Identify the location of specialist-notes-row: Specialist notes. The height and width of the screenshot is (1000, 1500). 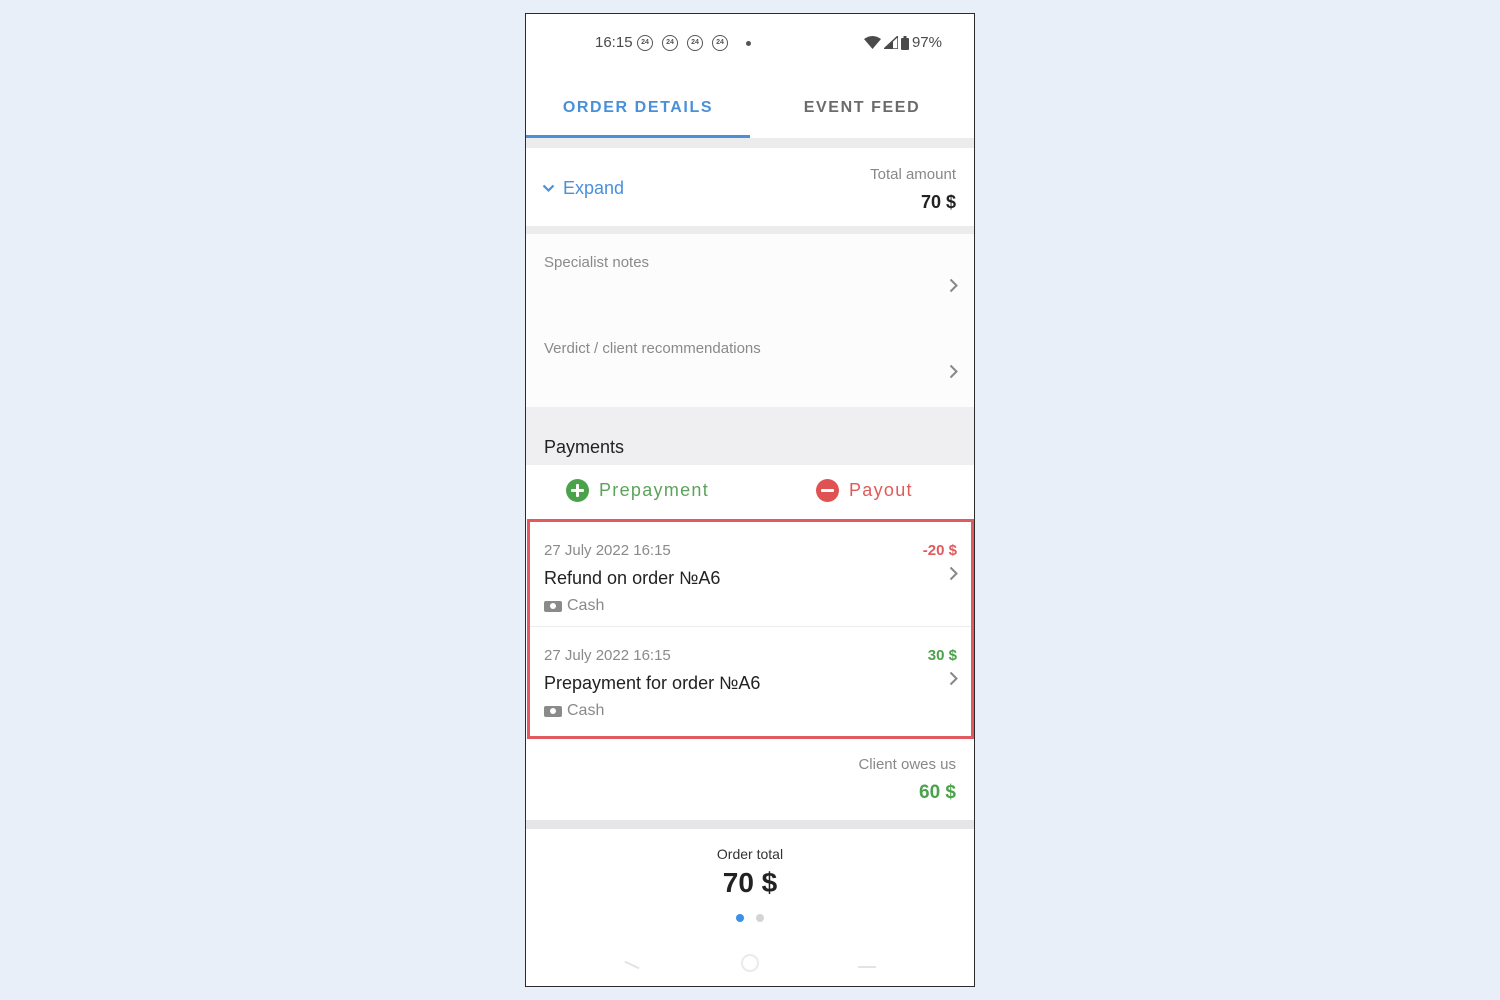
(750, 277).